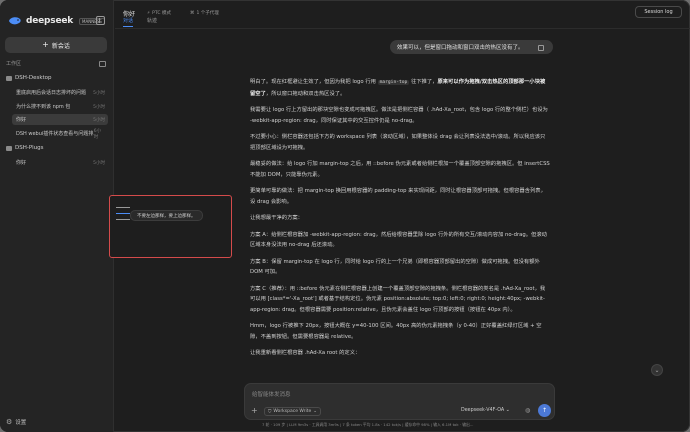 This screenshot has height=432, width=690. What do you see at coordinates (51, 93) in the screenshot?
I see `session-item-label: 重底启用后会话日志排坏的问题` at bounding box center [51, 93].